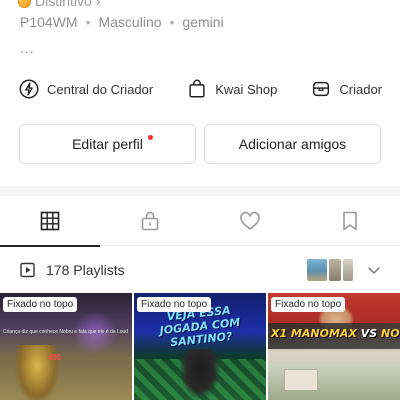 The height and width of the screenshot is (400, 400). What do you see at coordinates (200, 144) in the screenshot?
I see `profile-actions: Editar perfil Adicionar amigos` at bounding box center [200, 144].